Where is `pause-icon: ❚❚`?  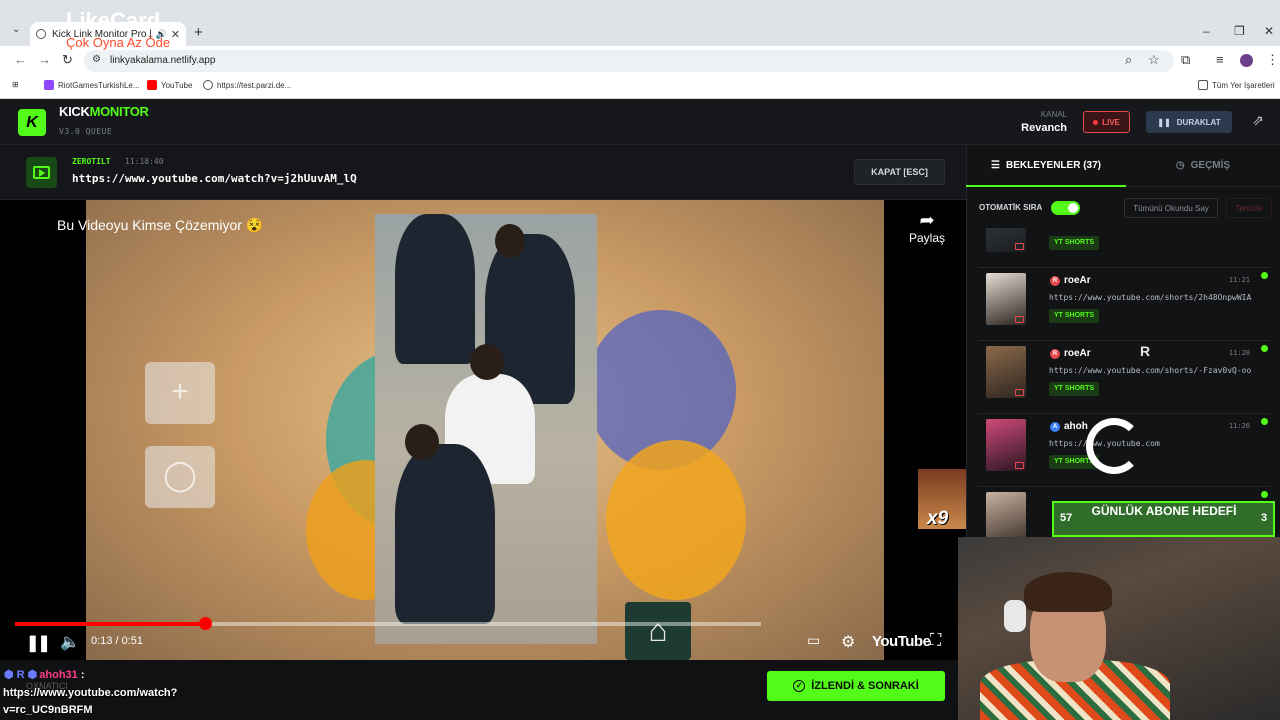 pause-icon: ❚❚ is located at coordinates (1164, 122).